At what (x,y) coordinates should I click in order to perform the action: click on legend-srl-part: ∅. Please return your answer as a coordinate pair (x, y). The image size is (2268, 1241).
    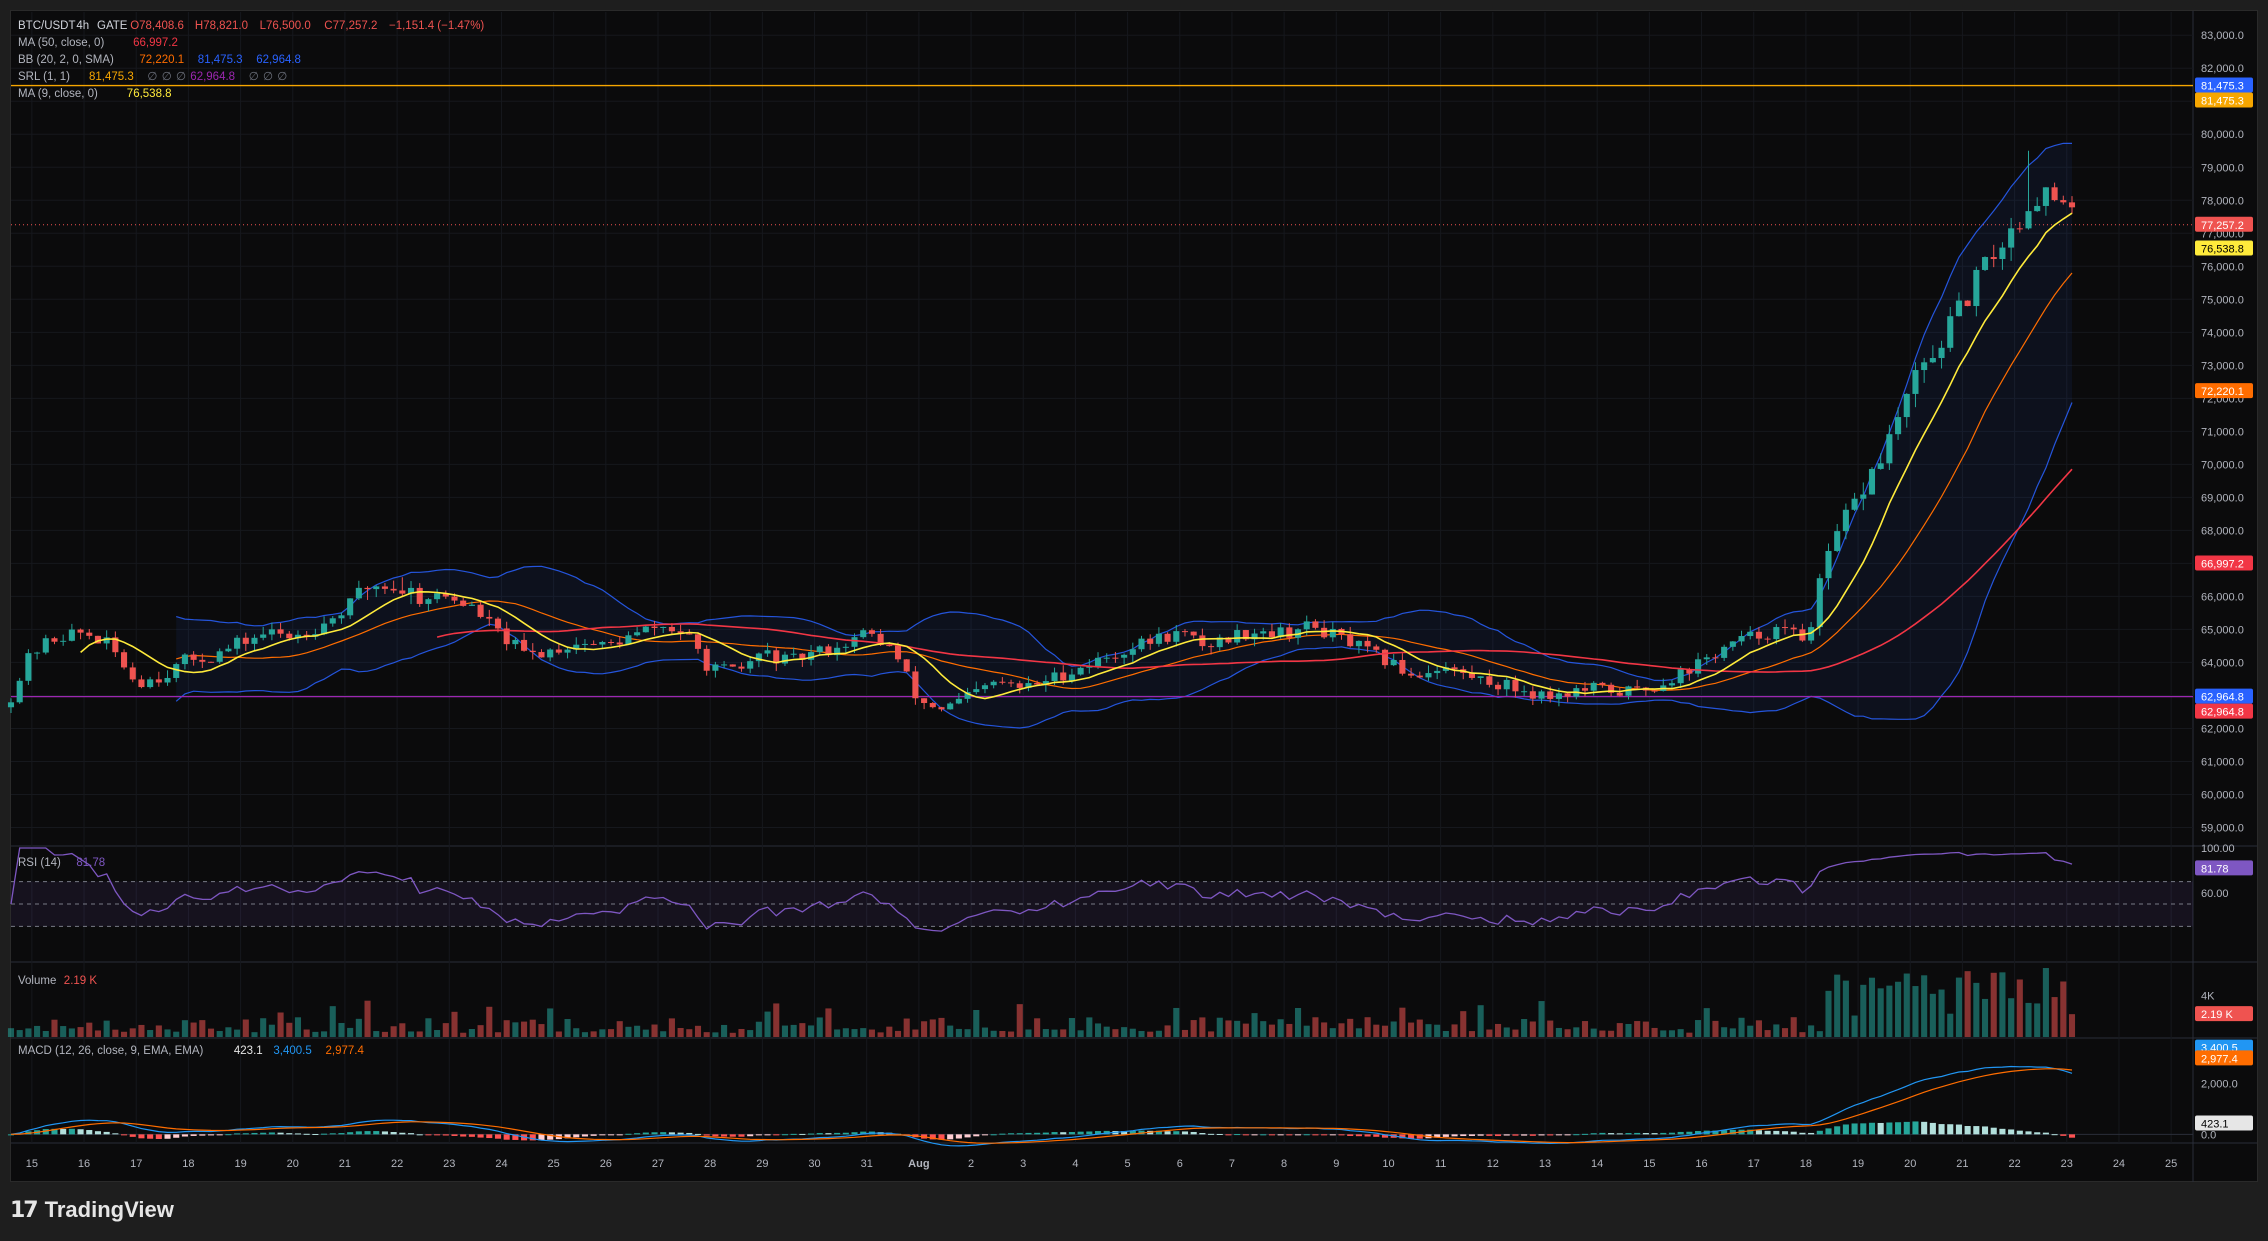
    Looking at the image, I should click on (268, 77).